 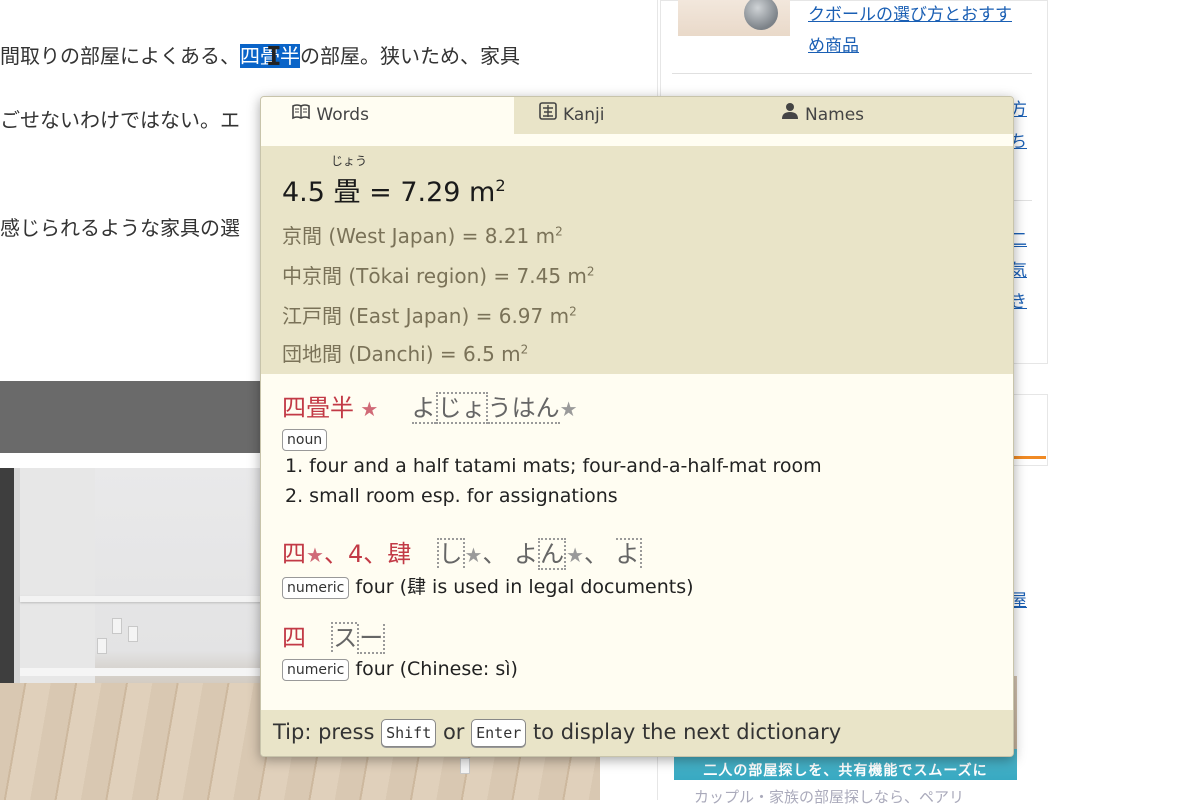 What do you see at coordinates (318, 408) in the screenshot?
I see `entry-headword: 四畳半` at bounding box center [318, 408].